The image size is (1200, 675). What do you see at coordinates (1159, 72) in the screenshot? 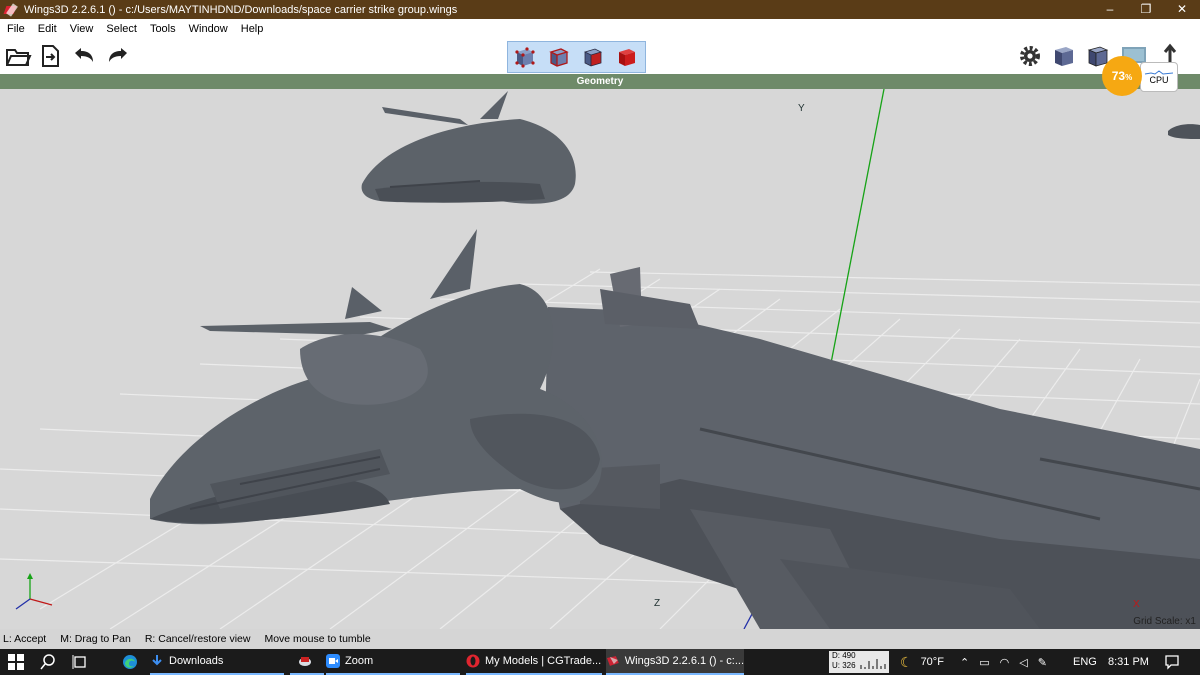
I see `cpu-graph-icon` at bounding box center [1159, 72].